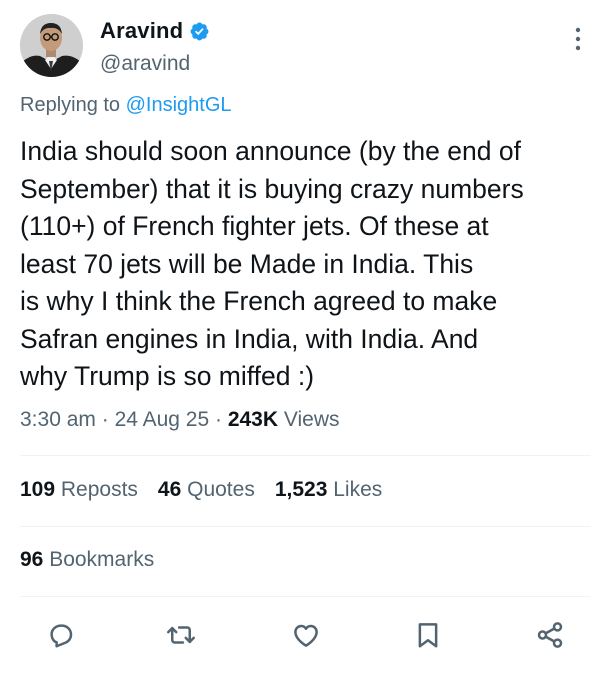  I want to click on quotes-count: 46, so click(169, 489).